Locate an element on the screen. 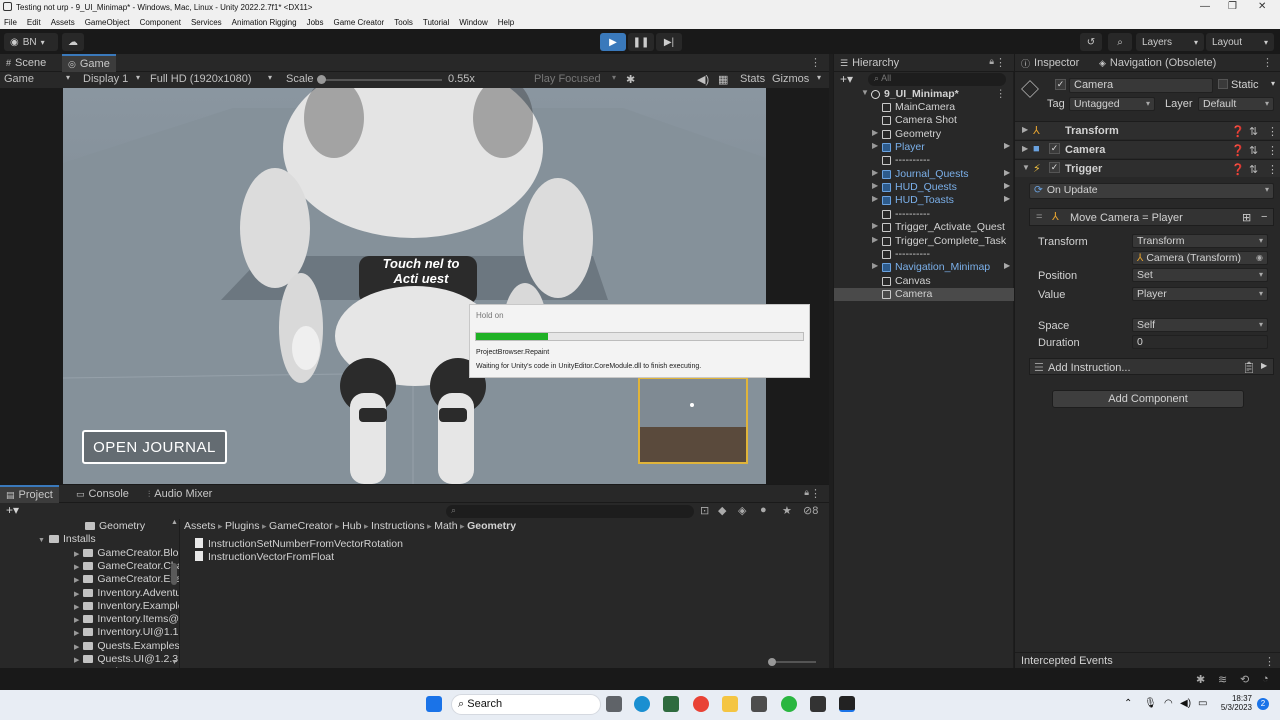  chevron-down-icon: ▾ is located at coordinates (1273, 83).